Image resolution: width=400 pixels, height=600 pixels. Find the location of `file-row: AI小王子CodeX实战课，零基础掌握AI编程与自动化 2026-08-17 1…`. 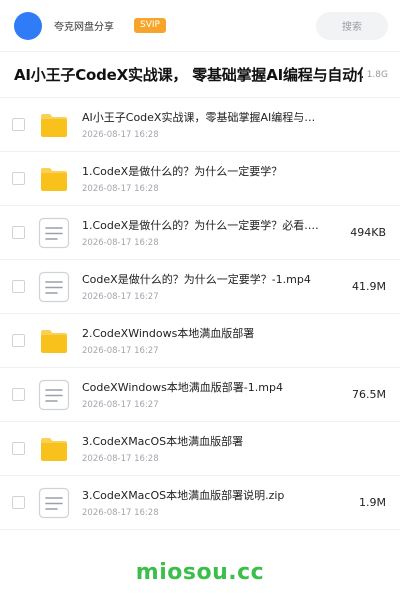

file-row: AI小王子CodeX实战课，零基础掌握AI编程与自动化 2026-08-17 1… is located at coordinates (200, 125).